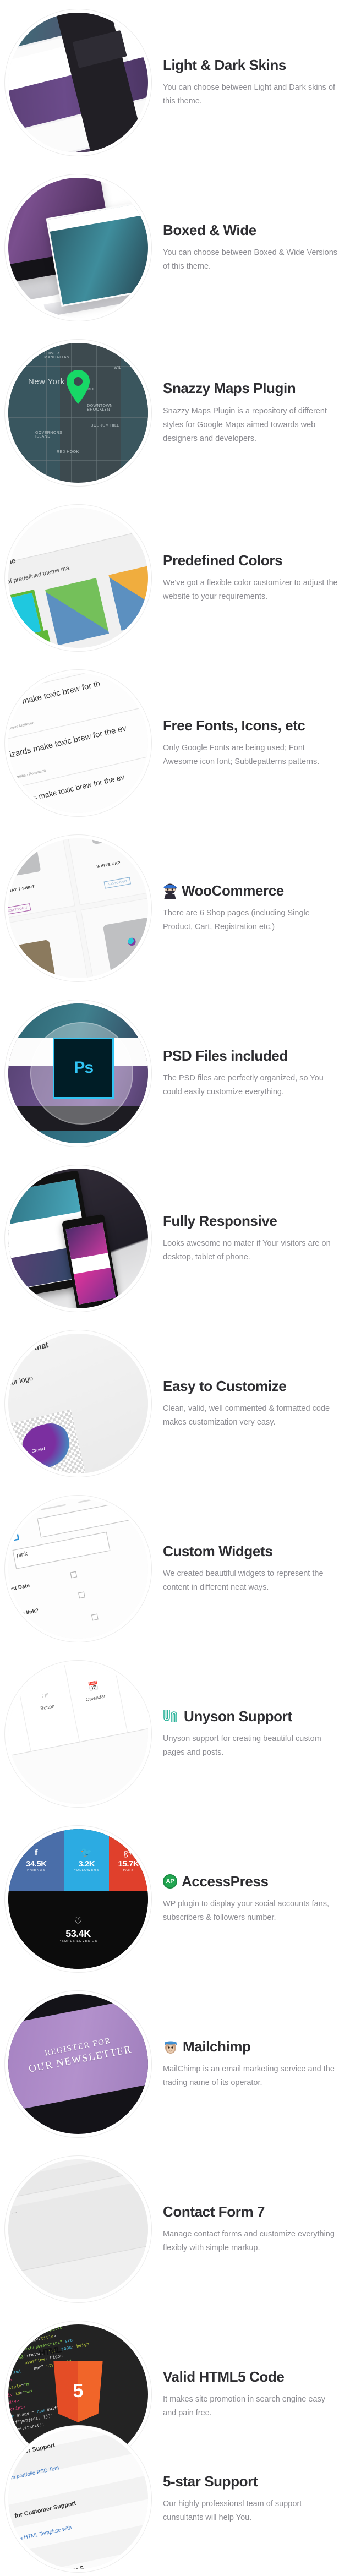  I want to click on widget-select, so click(88, 1519).